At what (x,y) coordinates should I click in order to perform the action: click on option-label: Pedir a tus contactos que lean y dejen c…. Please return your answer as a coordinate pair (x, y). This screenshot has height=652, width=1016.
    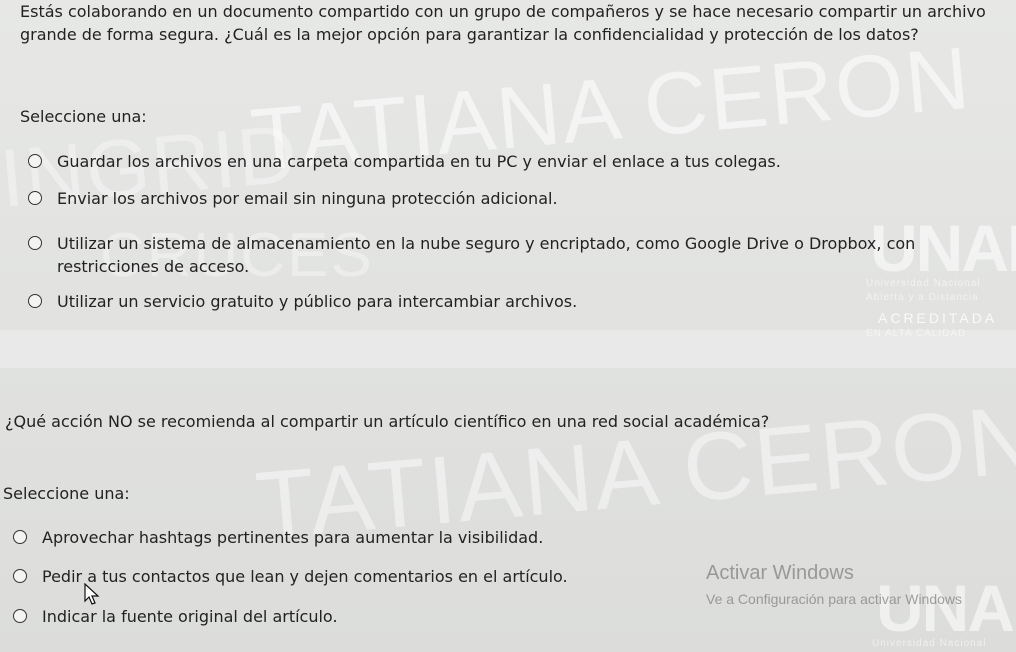
    Looking at the image, I should click on (305, 576).